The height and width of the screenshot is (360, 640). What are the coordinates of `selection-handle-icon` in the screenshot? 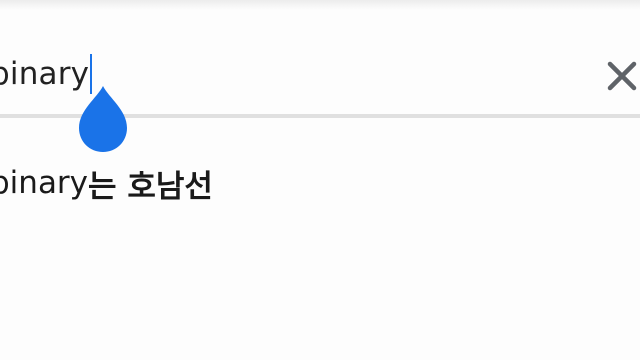 It's located at (103, 119).